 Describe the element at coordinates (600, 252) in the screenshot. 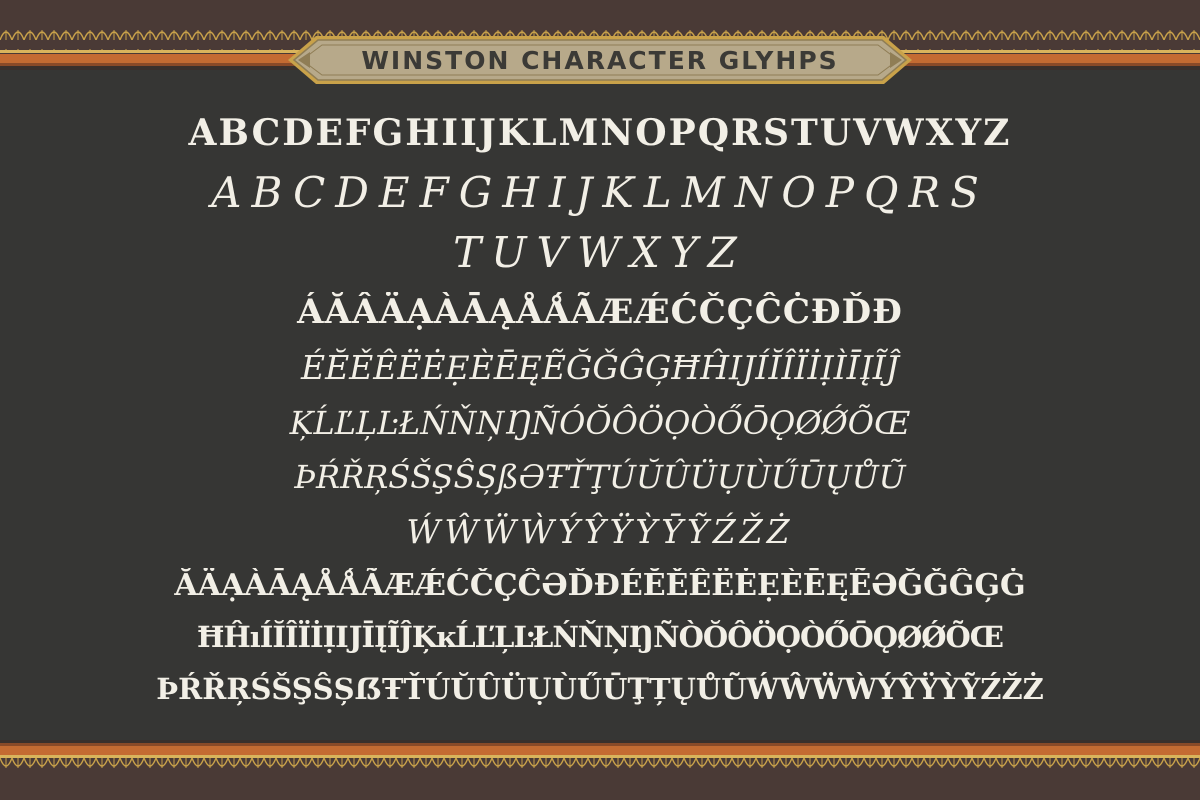

I see `alternate-glyph-row-2: TUVWXYZ` at that location.